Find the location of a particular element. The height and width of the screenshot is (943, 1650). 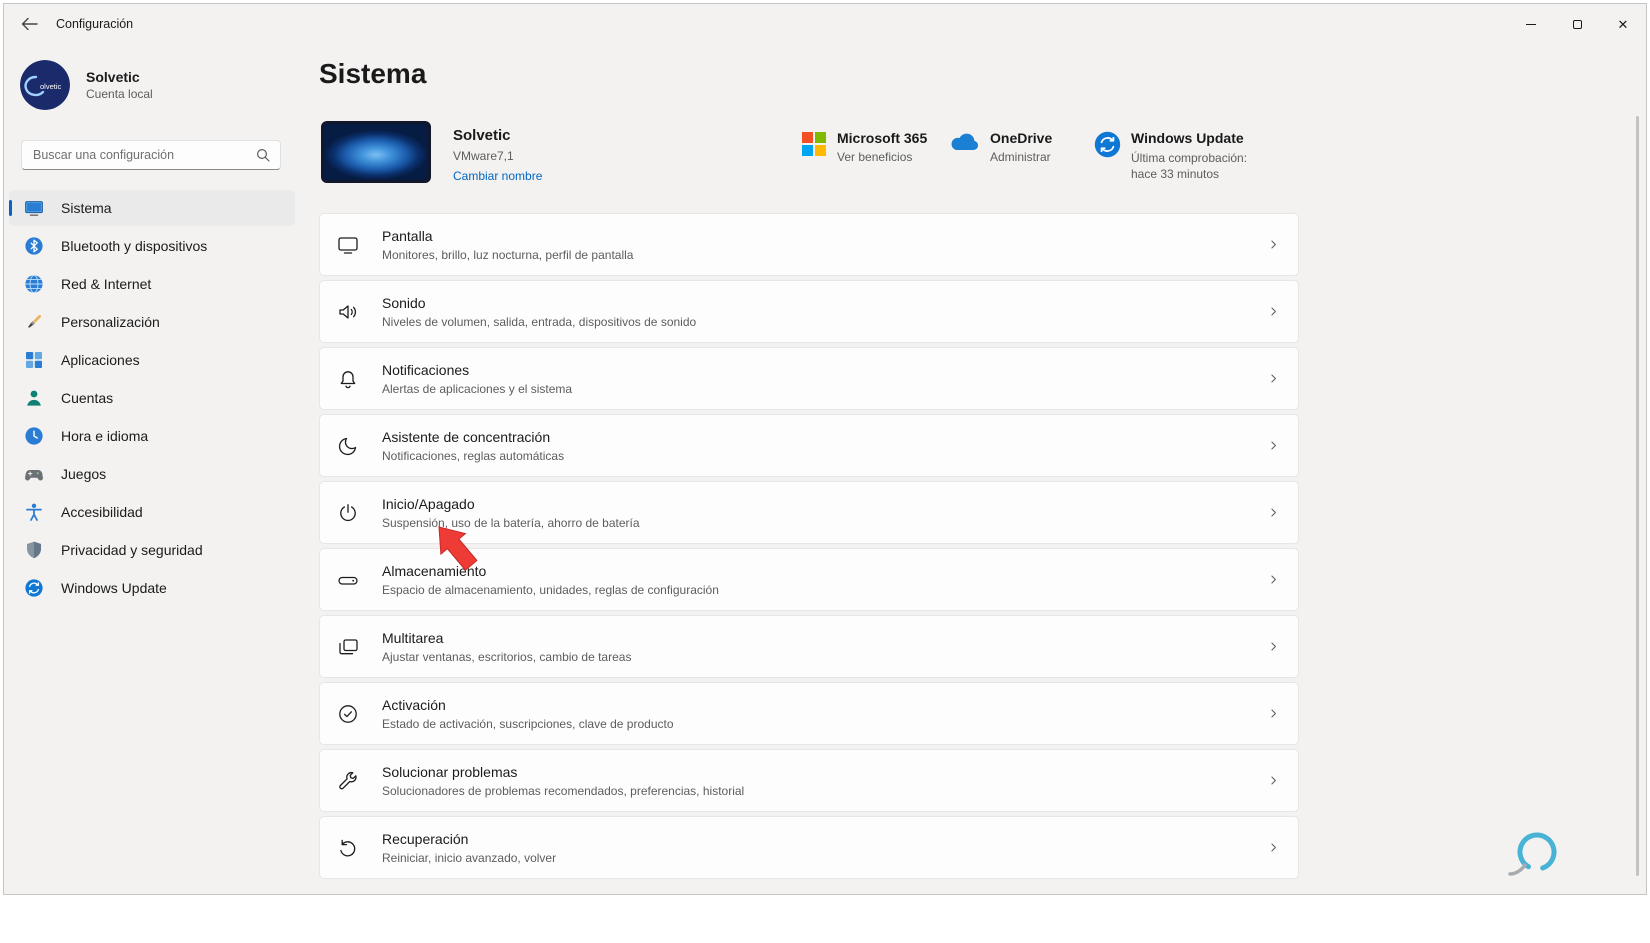

sidebar-item-label: Juegos is located at coordinates (84, 474).